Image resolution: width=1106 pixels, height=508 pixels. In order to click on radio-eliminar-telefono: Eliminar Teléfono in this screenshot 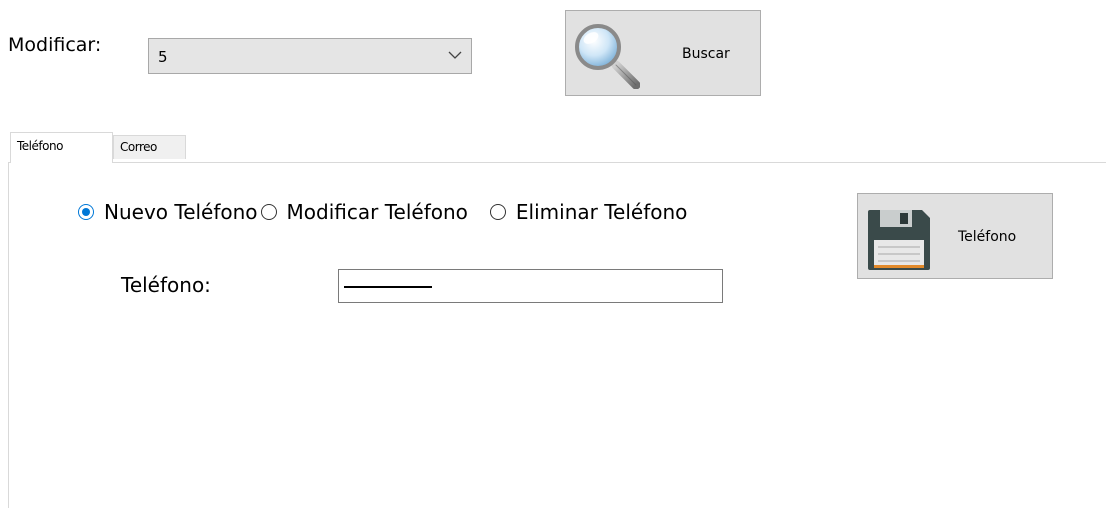, I will do `click(588, 212)`.